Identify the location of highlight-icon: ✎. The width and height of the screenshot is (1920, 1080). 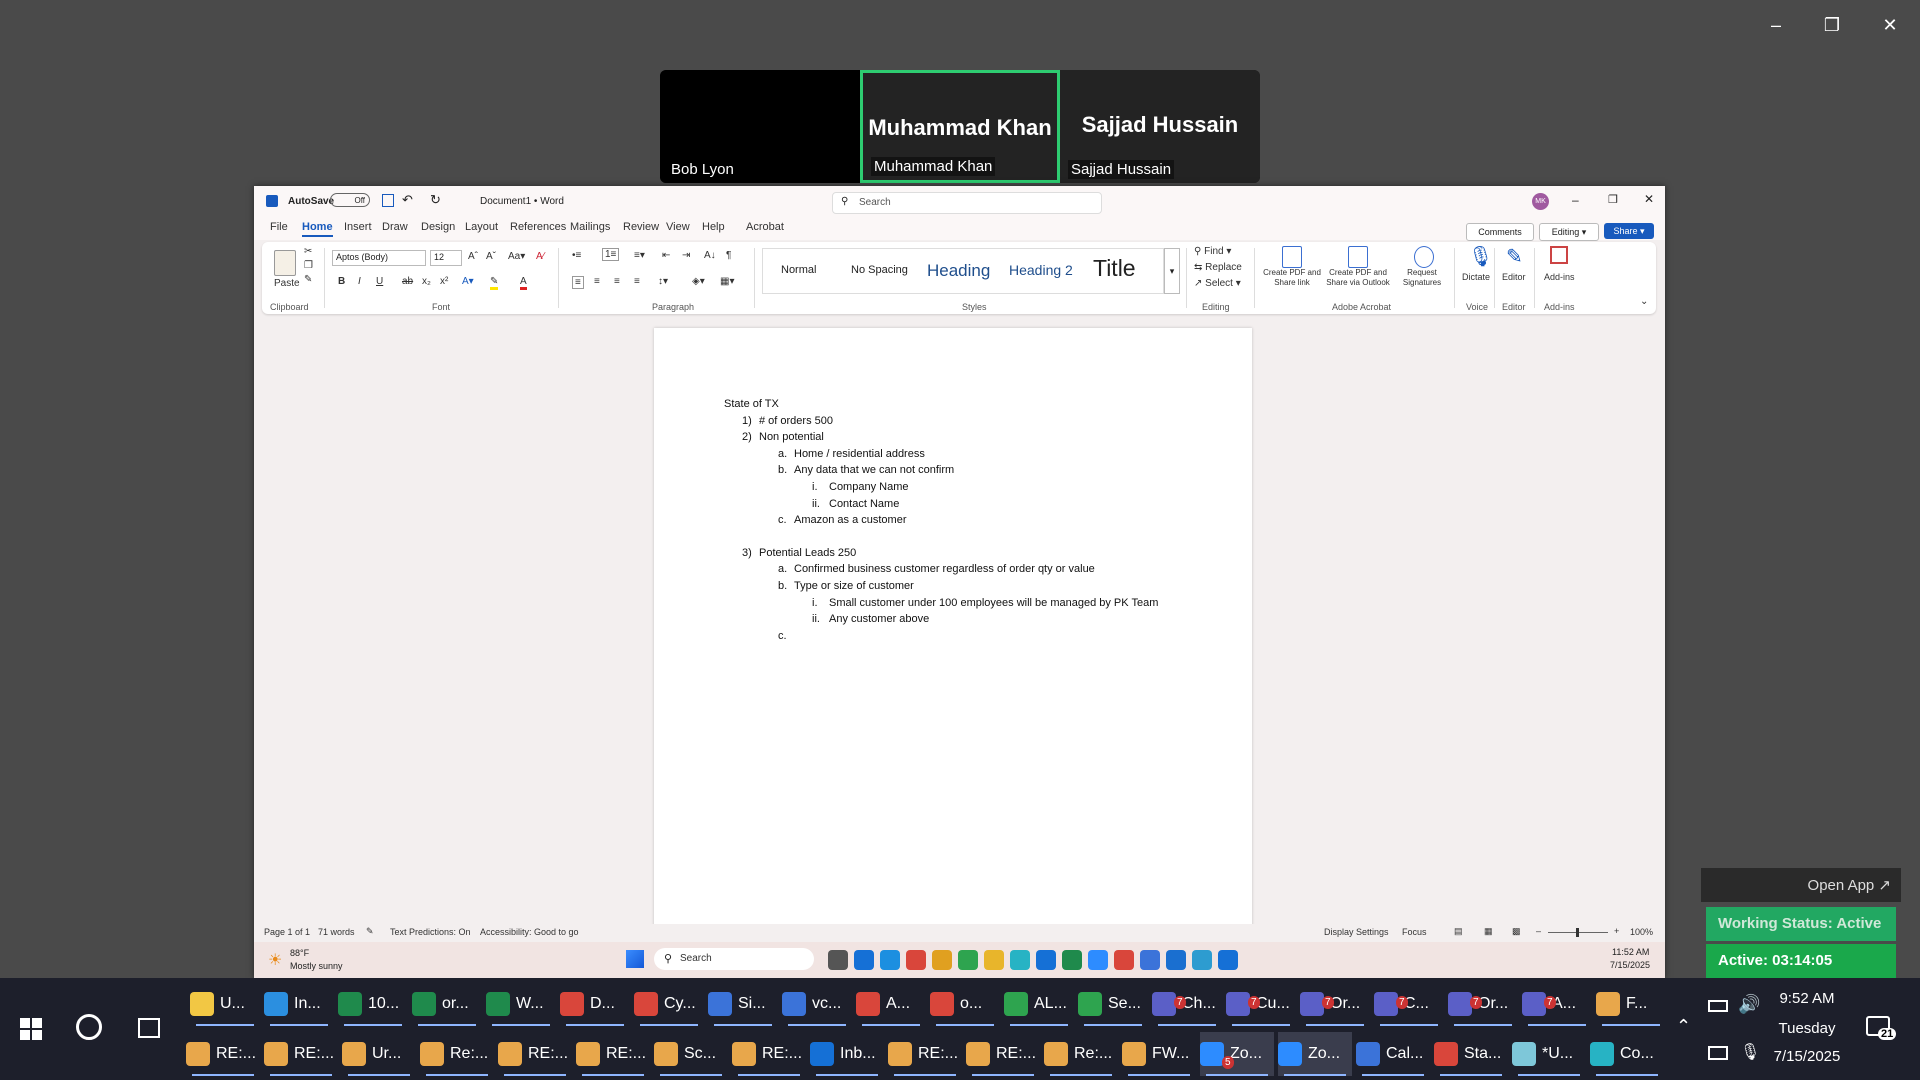
(494, 283).